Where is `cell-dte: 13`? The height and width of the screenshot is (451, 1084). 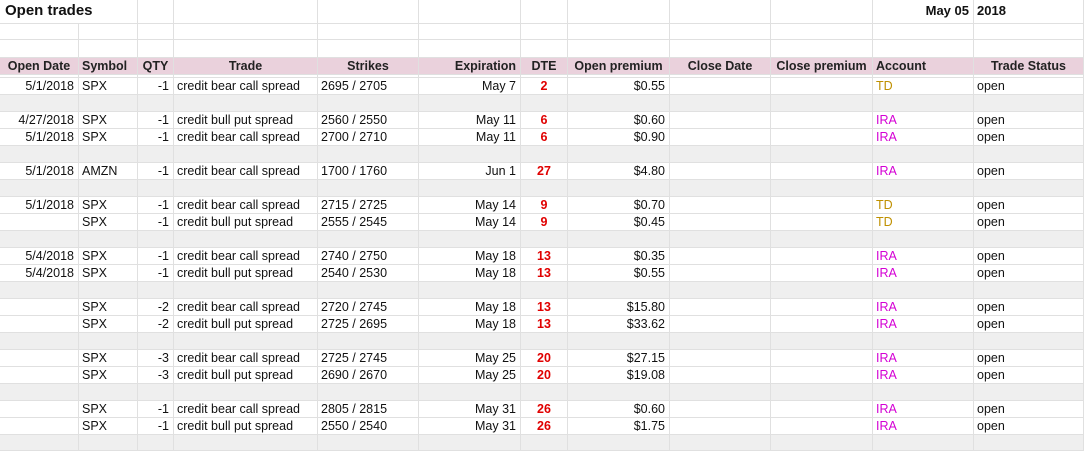 cell-dte: 13 is located at coordinates (544, 307).